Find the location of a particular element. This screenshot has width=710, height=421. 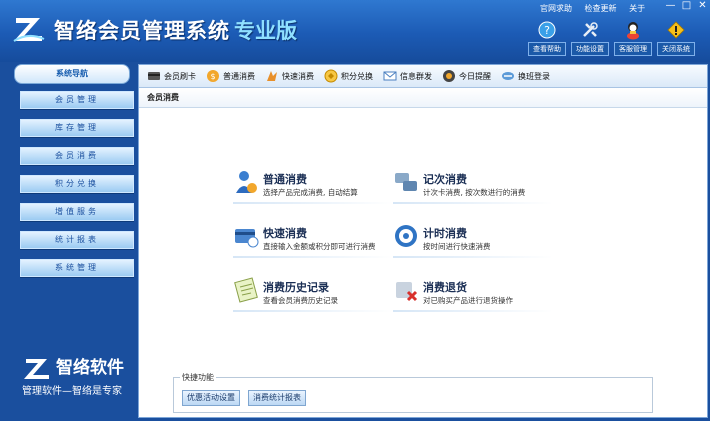

timer-consume-icon is located at coordinates (406, 236).